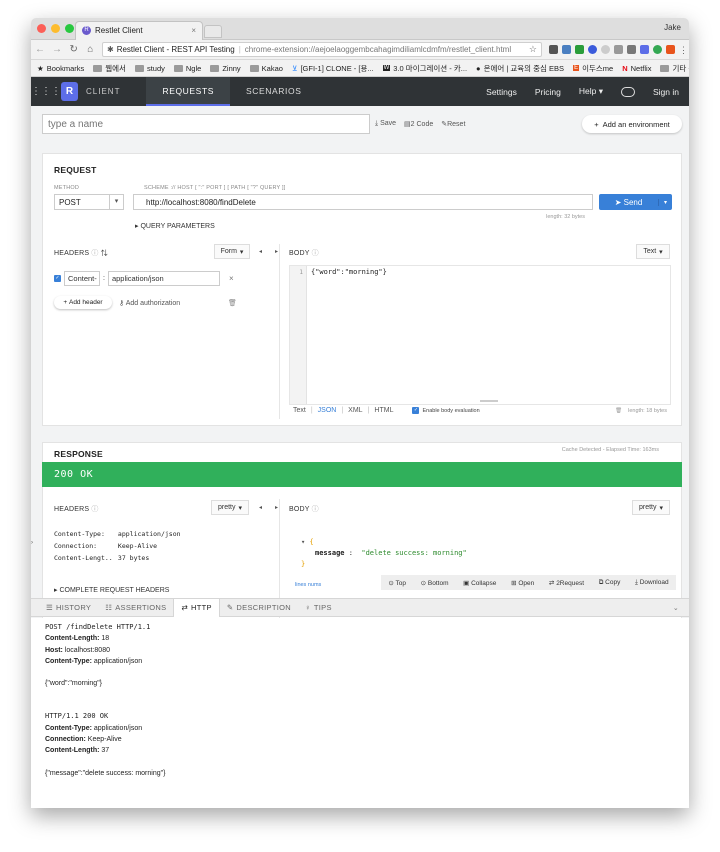 Image resolution: width=720 pixels, height=852 pixels. What do you see at coordinates (175, 226) in the screenshot?
I see `query-parameters-toggle: ▸ QUERY PARAMETERS` at bounding box center [175, 226].